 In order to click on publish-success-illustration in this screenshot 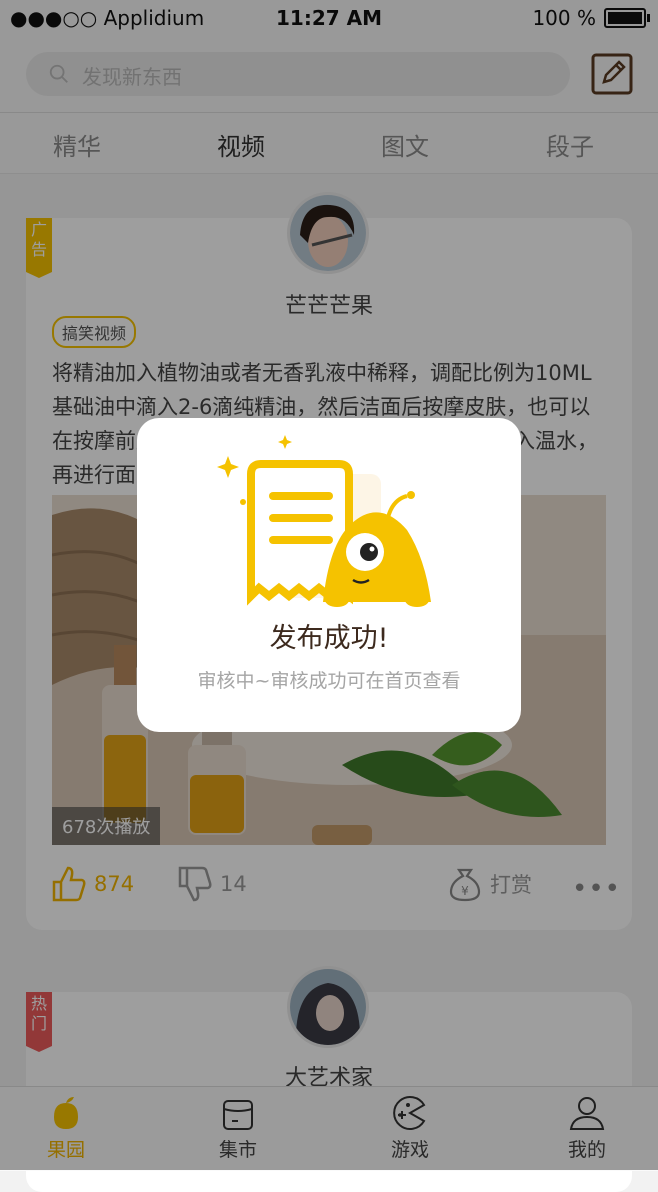, I will do `click(324, 521)`.